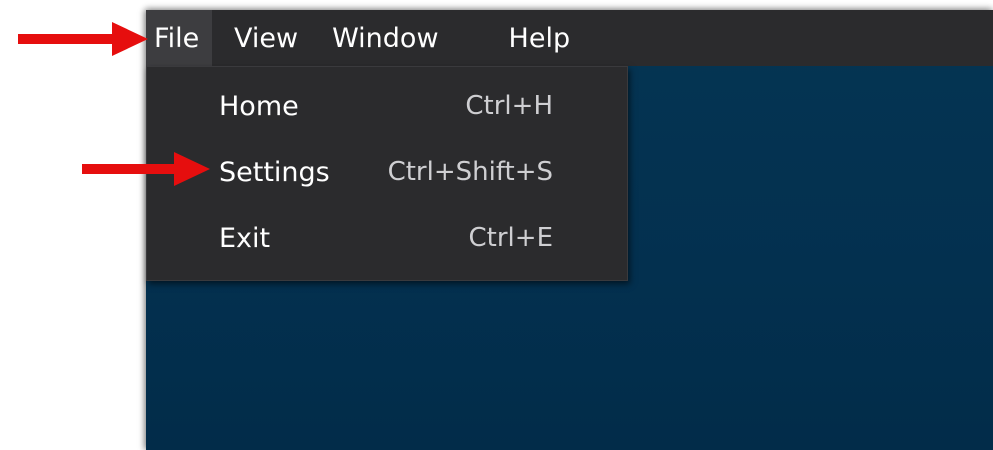 This screenshot has height=450, width=993. I want to click on menu-window: Window, so click(385, 38).